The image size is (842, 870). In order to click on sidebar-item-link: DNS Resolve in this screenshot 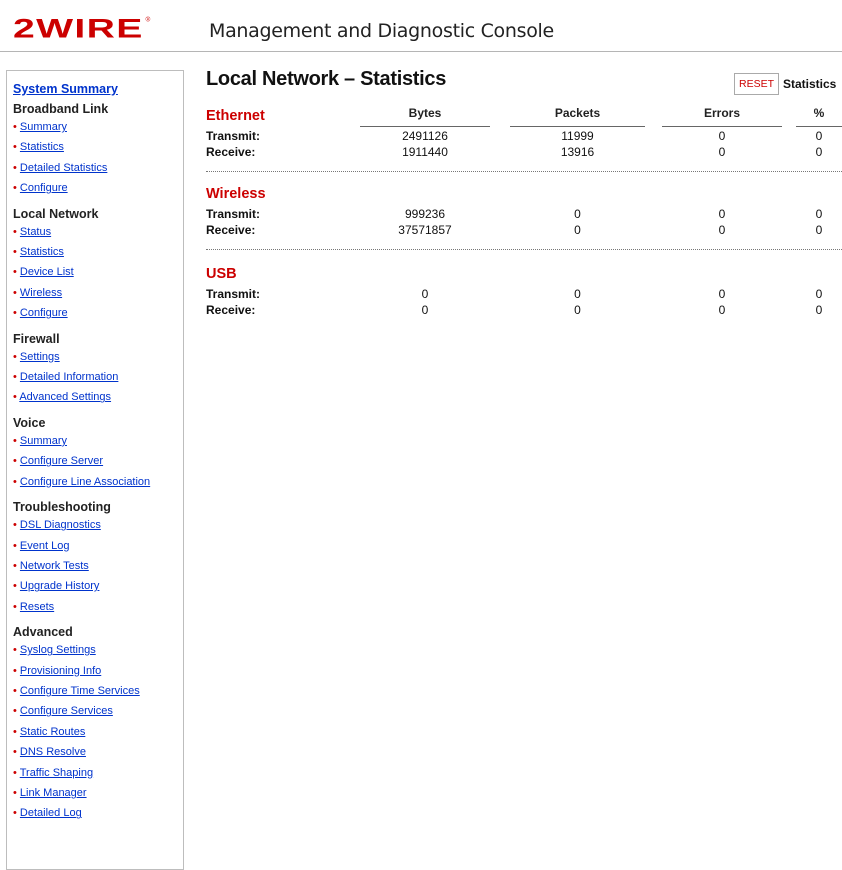, I will do `click(53, 752)`.